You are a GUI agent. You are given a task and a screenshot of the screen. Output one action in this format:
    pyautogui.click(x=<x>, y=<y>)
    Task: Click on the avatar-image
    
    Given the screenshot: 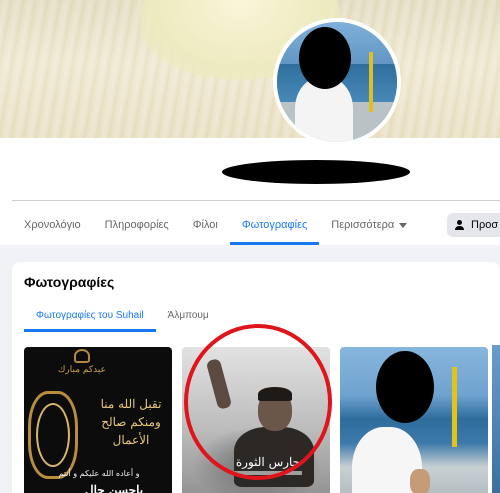 What is the action you would take?
    pyautogui.click(x=337, y=82)
    